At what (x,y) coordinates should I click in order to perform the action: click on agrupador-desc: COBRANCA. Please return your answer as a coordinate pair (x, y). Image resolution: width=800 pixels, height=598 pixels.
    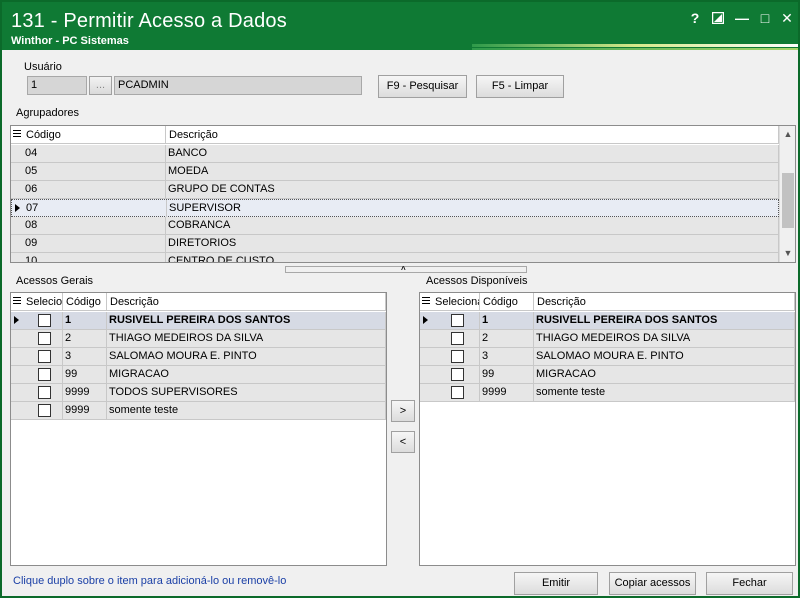
    Looking at the image, I should click on (472, 225).